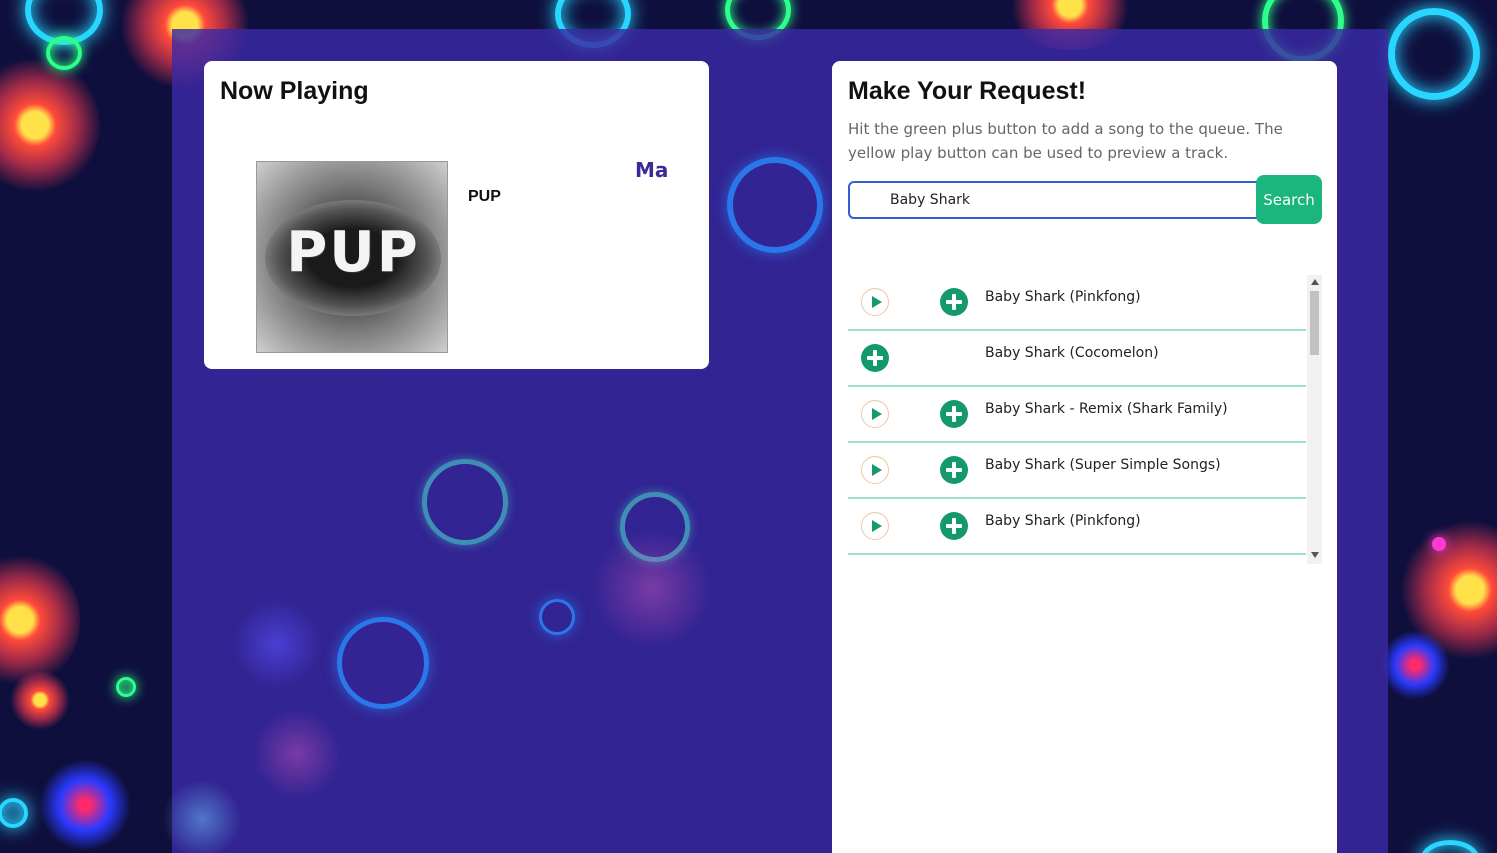  I want to click on scrolling-track-title: Ma, so click(652, 170).